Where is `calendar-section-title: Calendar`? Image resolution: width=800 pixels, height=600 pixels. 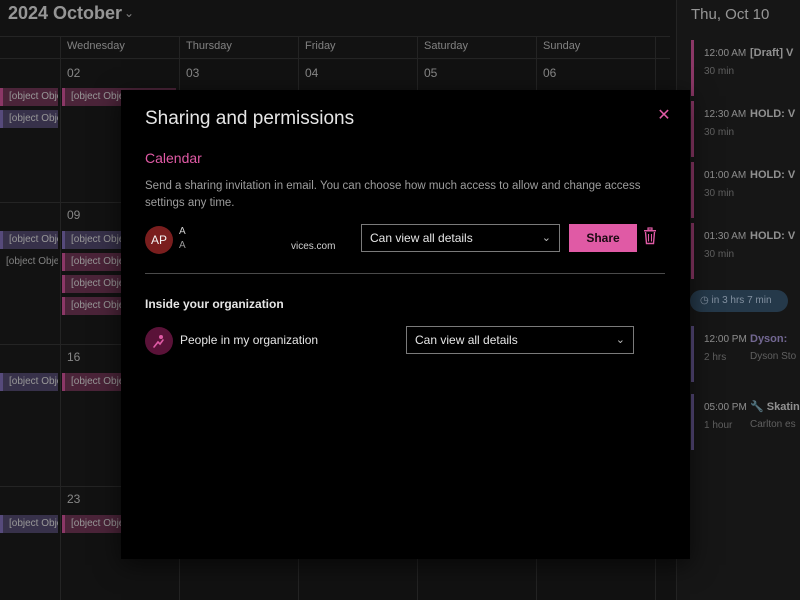 calendar-section-title: Calendar is located at coordinates (173, 158).